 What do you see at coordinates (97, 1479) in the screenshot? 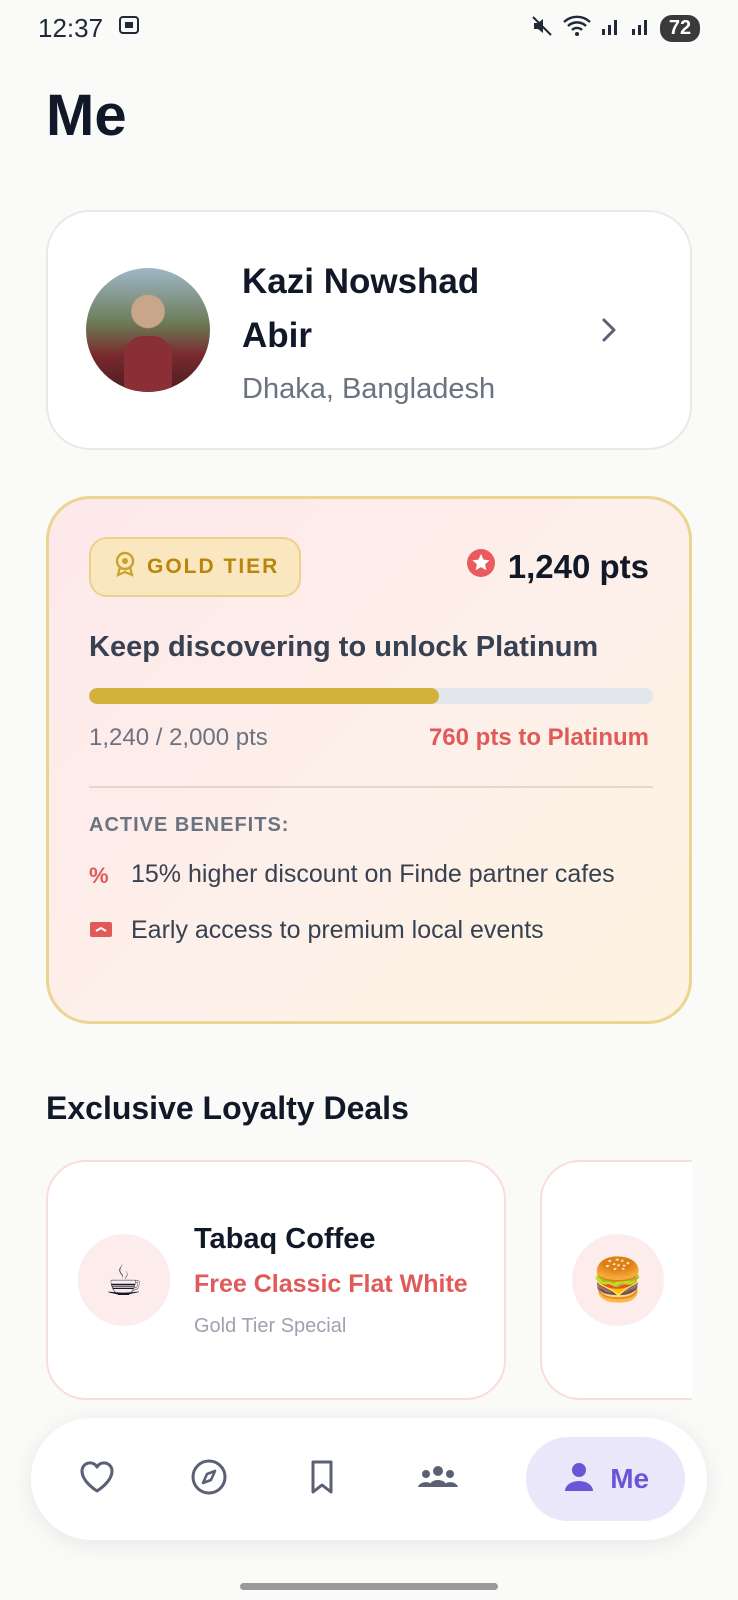
I see `heart-icon` at bounding box center [97, 1479].